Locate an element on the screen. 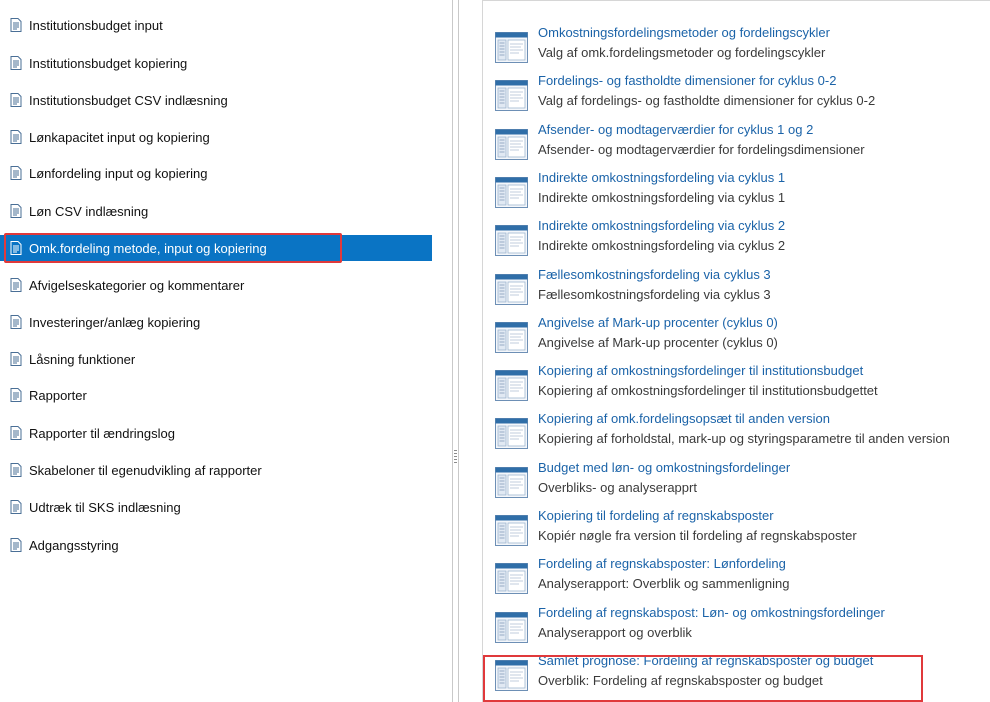 The image size is (990, 702). report-title: Fællesomkostningsfordeling via cyklus 3 is located at coordinates (654, 274).